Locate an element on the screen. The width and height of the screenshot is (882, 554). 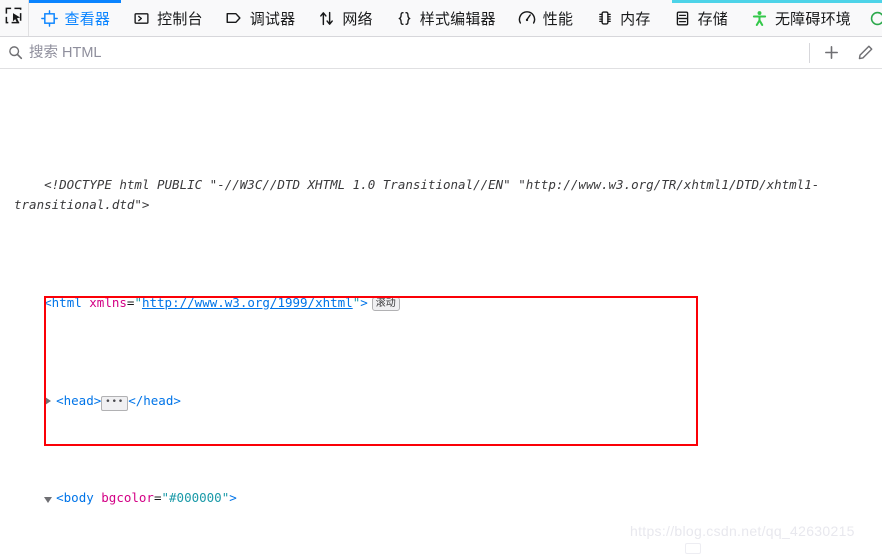
markup-line-body: <body bgcolor="#000000"> is located at coordinates (441, 487).